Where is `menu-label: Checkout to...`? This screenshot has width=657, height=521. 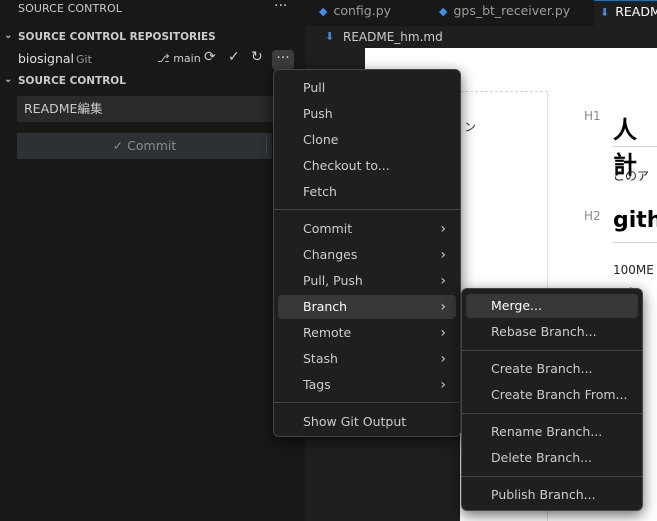 menu-label: Checkout to... is located at coordinates (346, 165).